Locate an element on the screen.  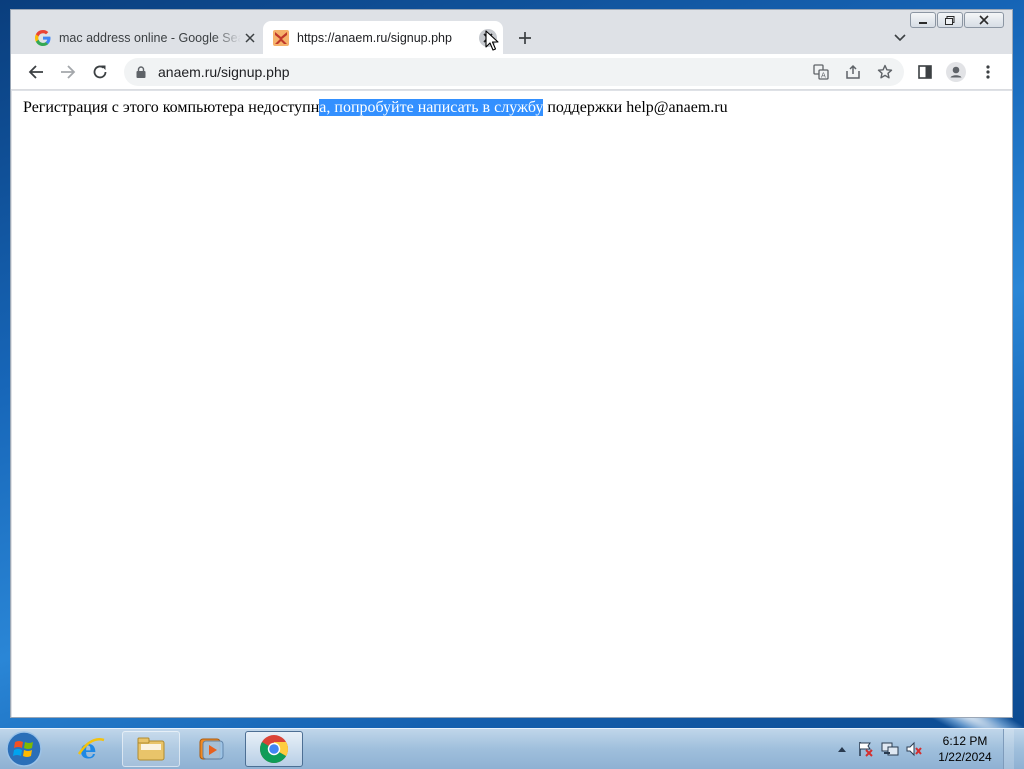
address-bar: anaem.ru/signup.php A is located at coordinates (514, 72).